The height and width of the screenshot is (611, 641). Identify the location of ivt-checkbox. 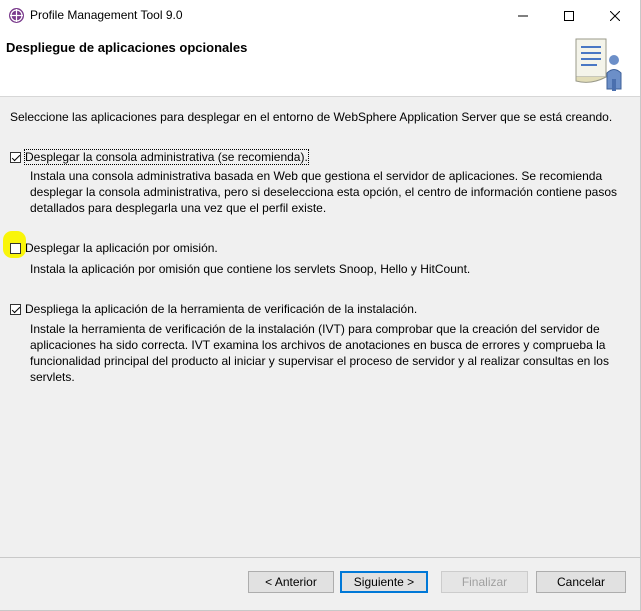
(15, 309).